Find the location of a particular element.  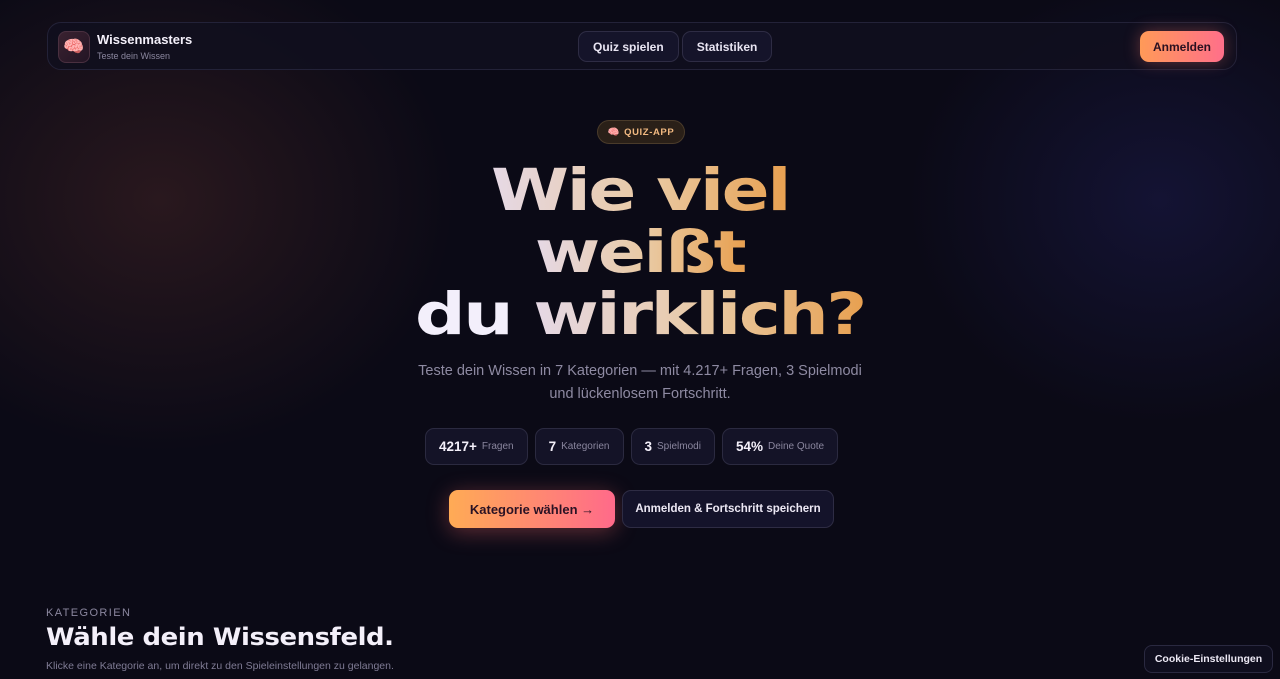

stat-value: 7 is located at coordinates (552, 446).